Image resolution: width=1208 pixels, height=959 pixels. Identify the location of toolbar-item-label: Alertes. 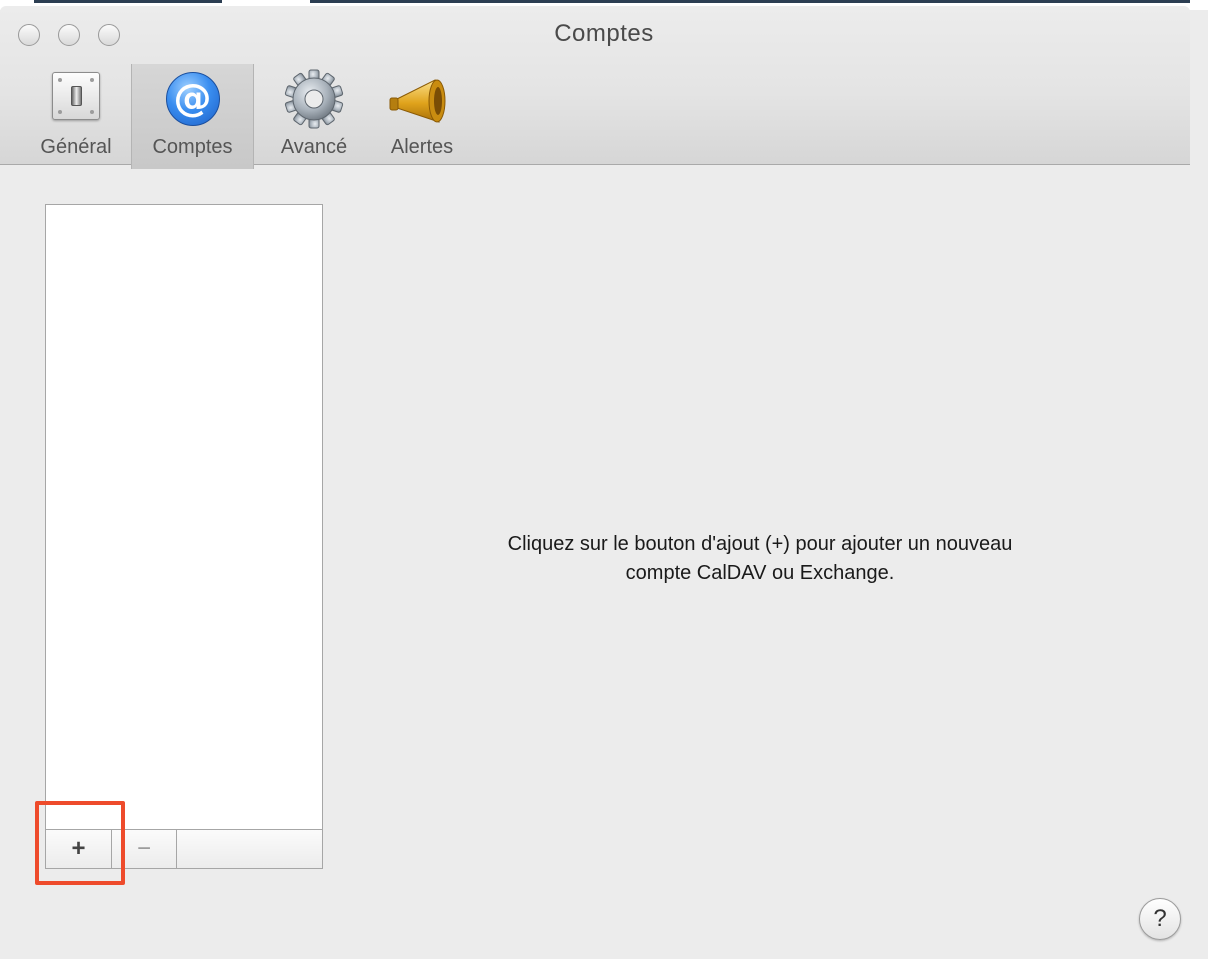
(422, 147).